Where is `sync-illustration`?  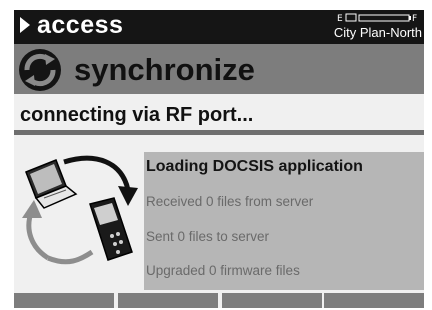
sync-illustration is located at coordinates (80, 210).